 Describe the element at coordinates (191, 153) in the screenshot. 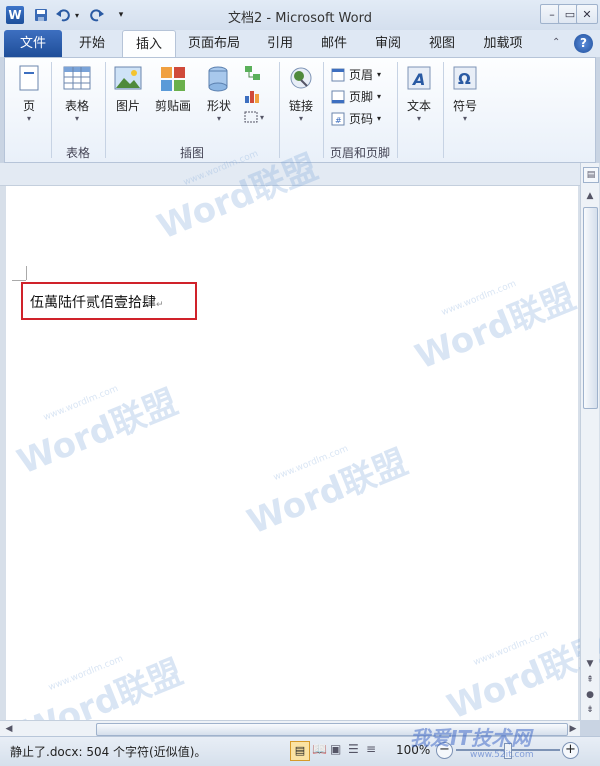

I see `illustrations-group-label: 插图` at that location.